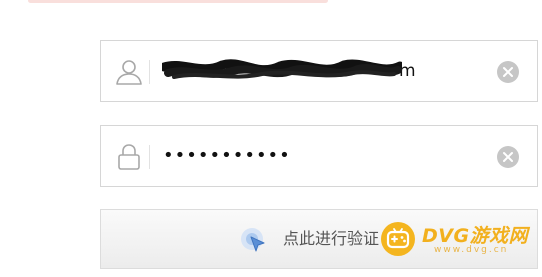  Describe the element at coordinates (227, 155) in the screenshot. I see `password-value: •••••••••••` at that location.